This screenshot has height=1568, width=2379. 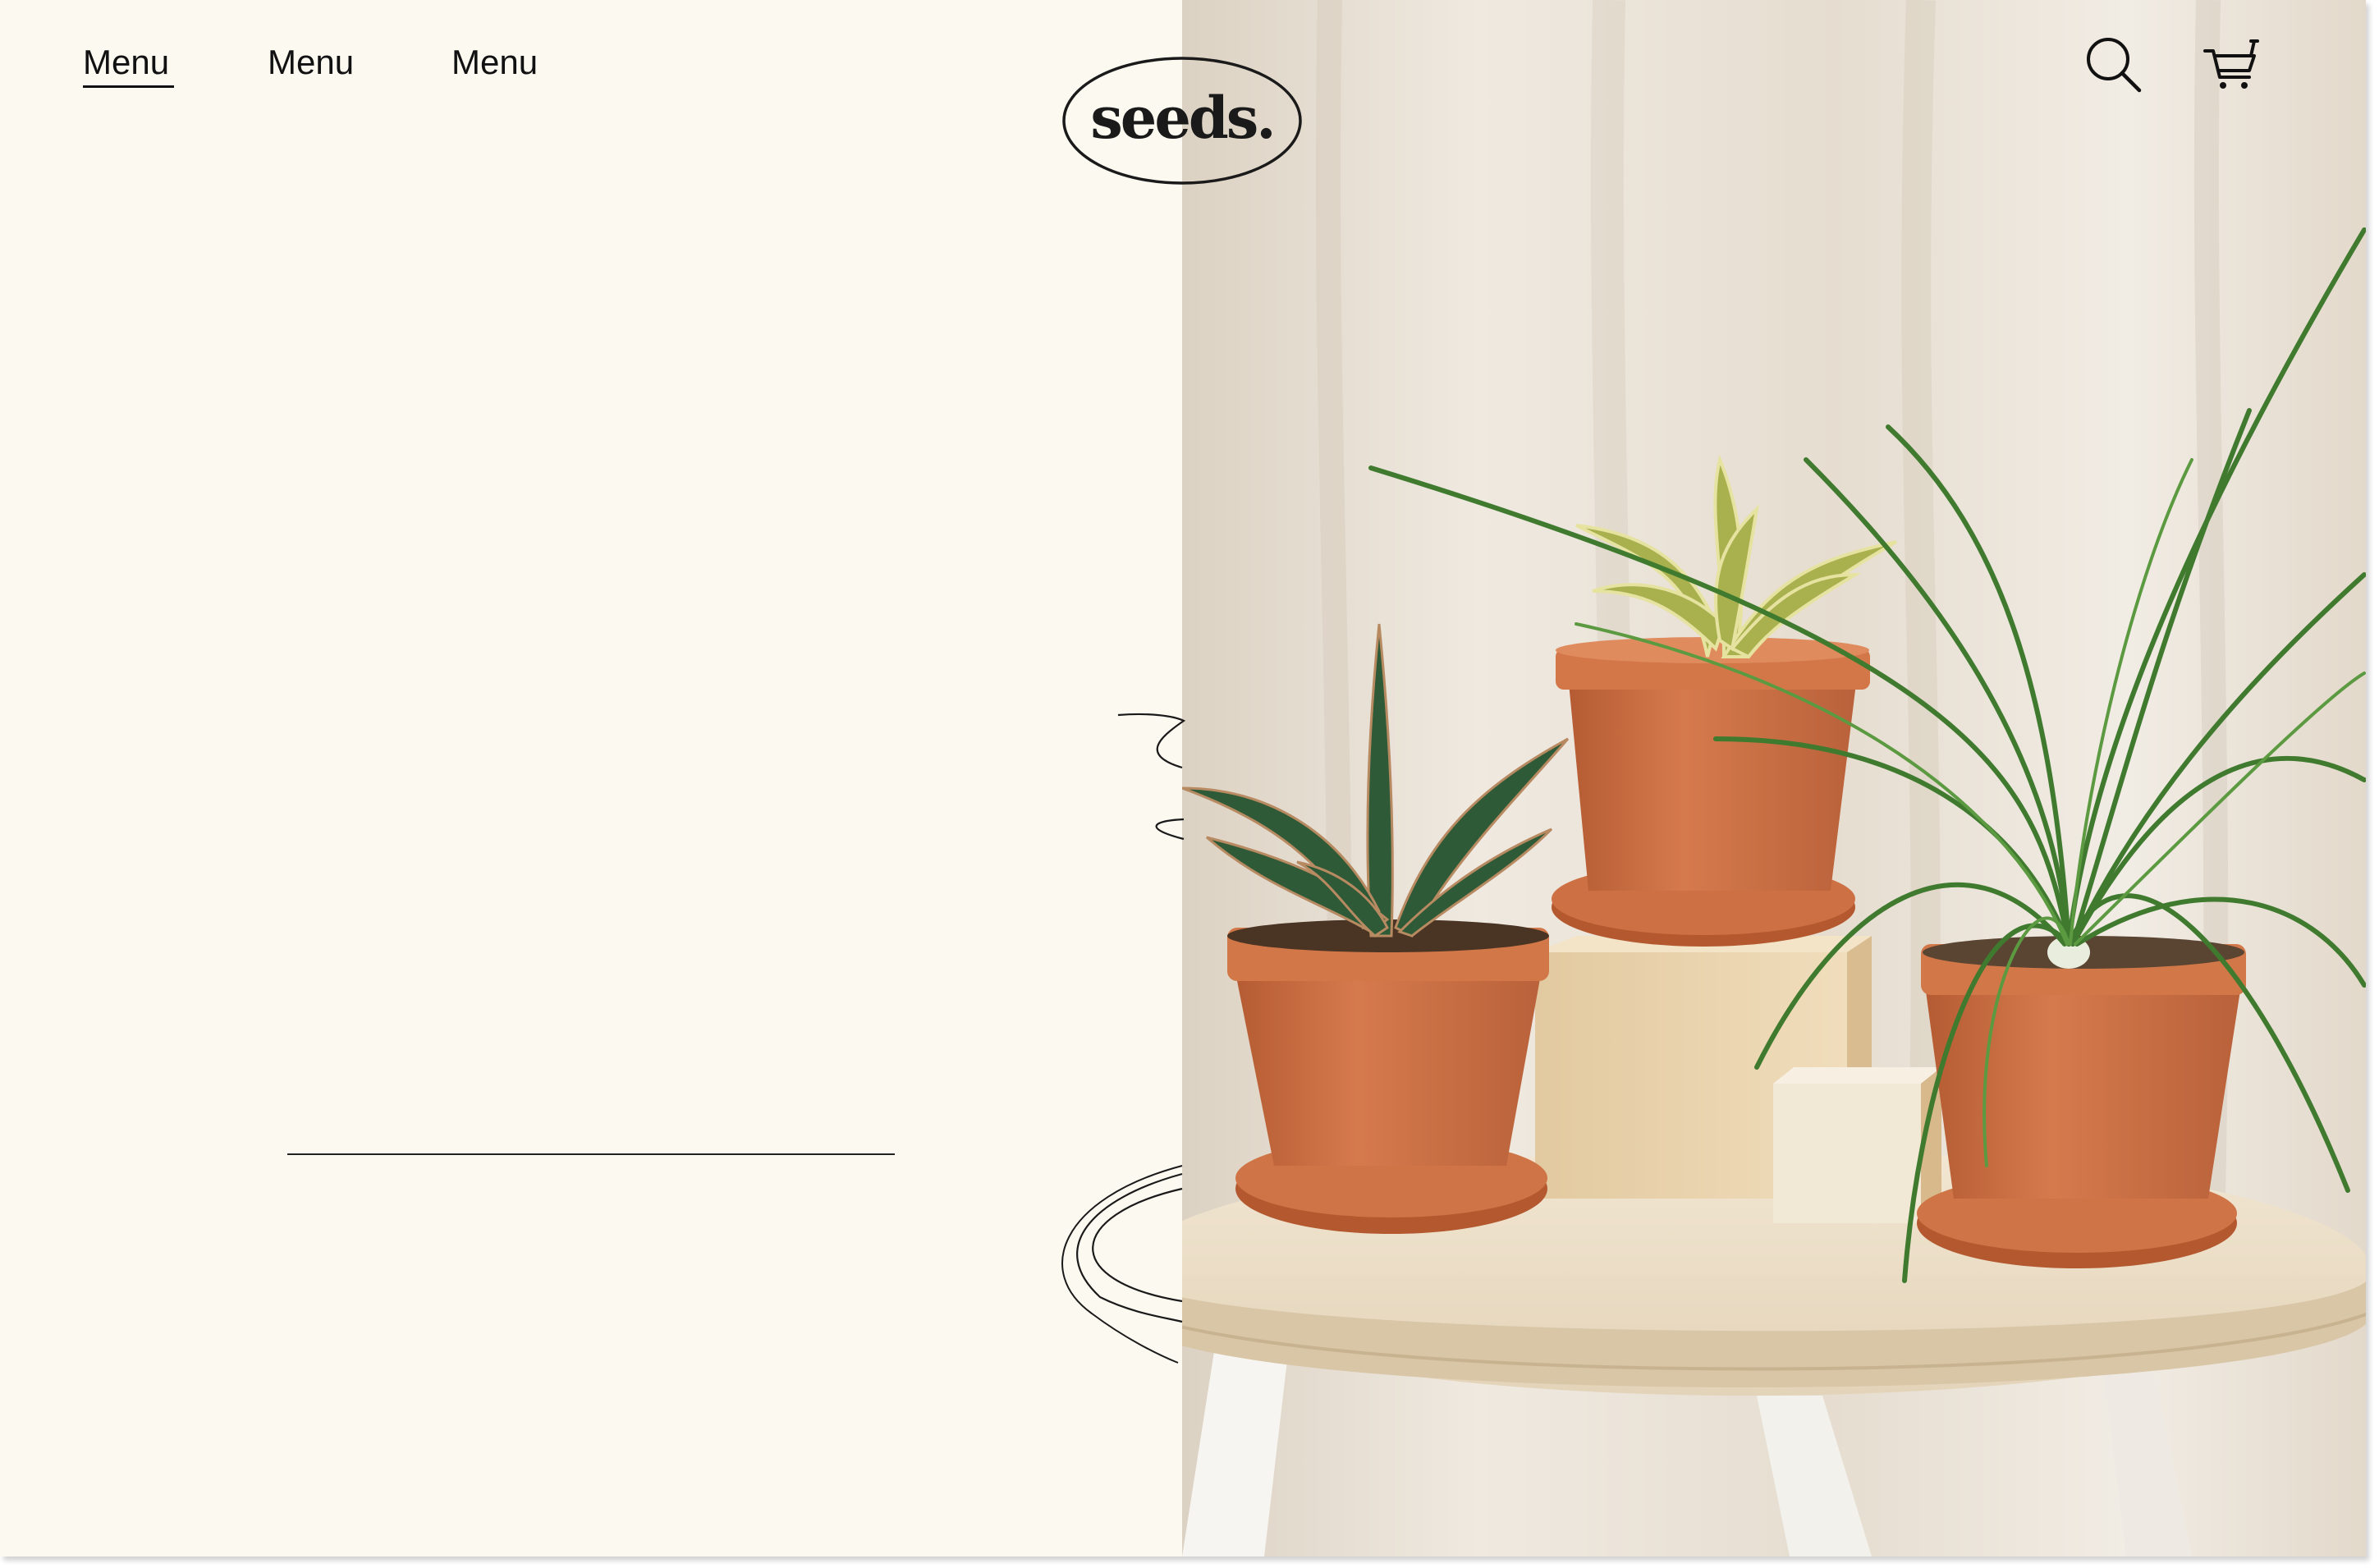 What do you see at coordinates (2114, 65) in the screenshot?
I see `search-icon` at bounding box center [2114, 65].